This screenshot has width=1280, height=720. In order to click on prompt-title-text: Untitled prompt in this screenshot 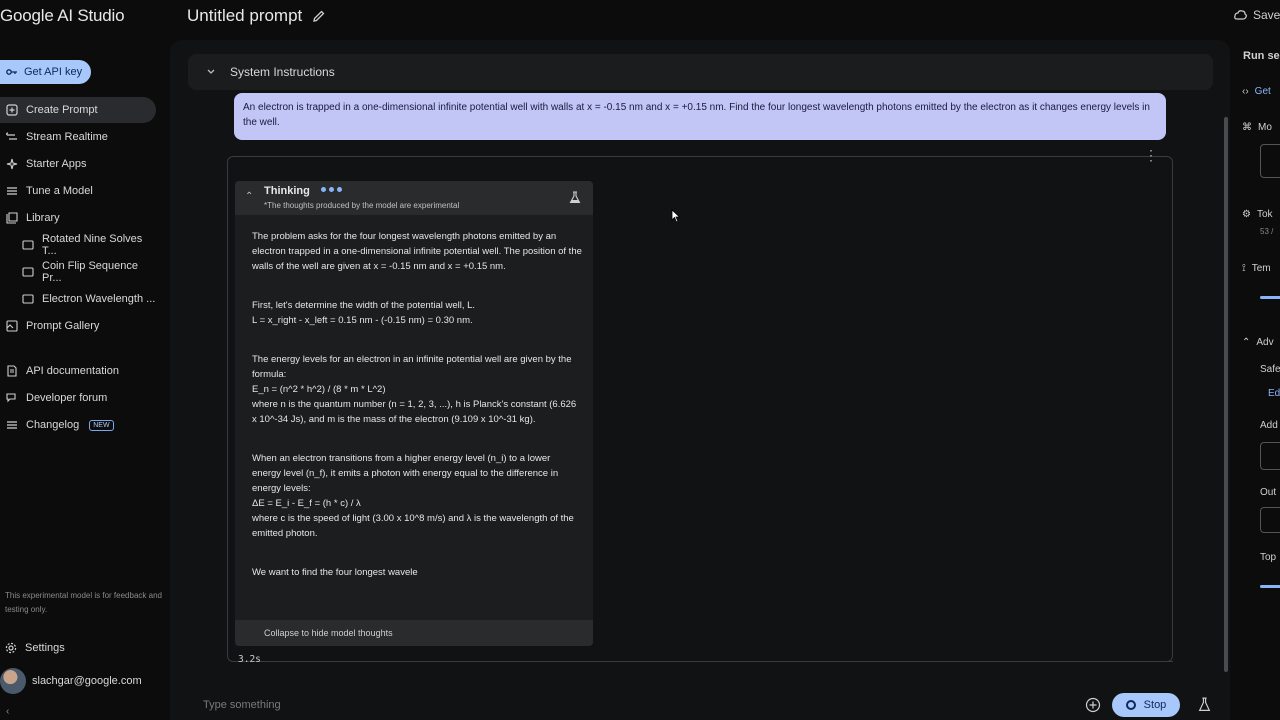, I will do `click(245, 15)`.